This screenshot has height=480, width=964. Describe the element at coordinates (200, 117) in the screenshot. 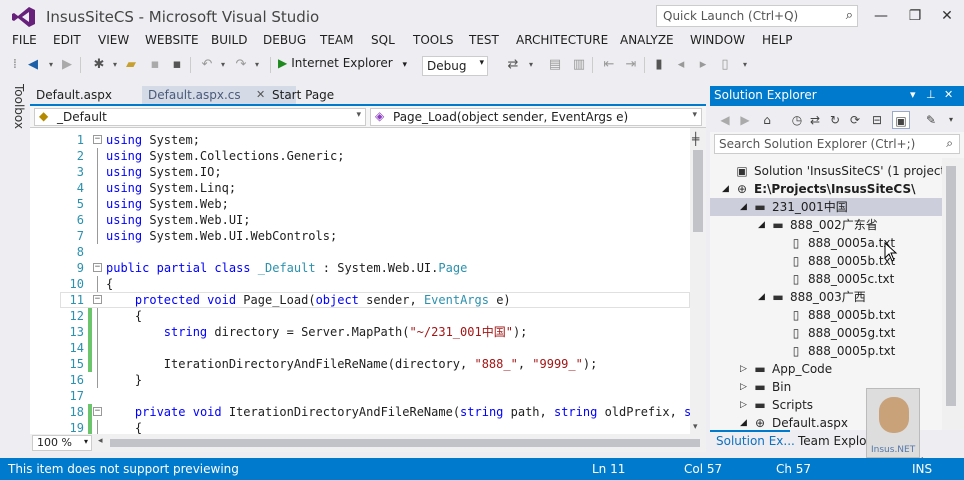

I see `class-dropdown: ◆ _Default ▾` at that location.